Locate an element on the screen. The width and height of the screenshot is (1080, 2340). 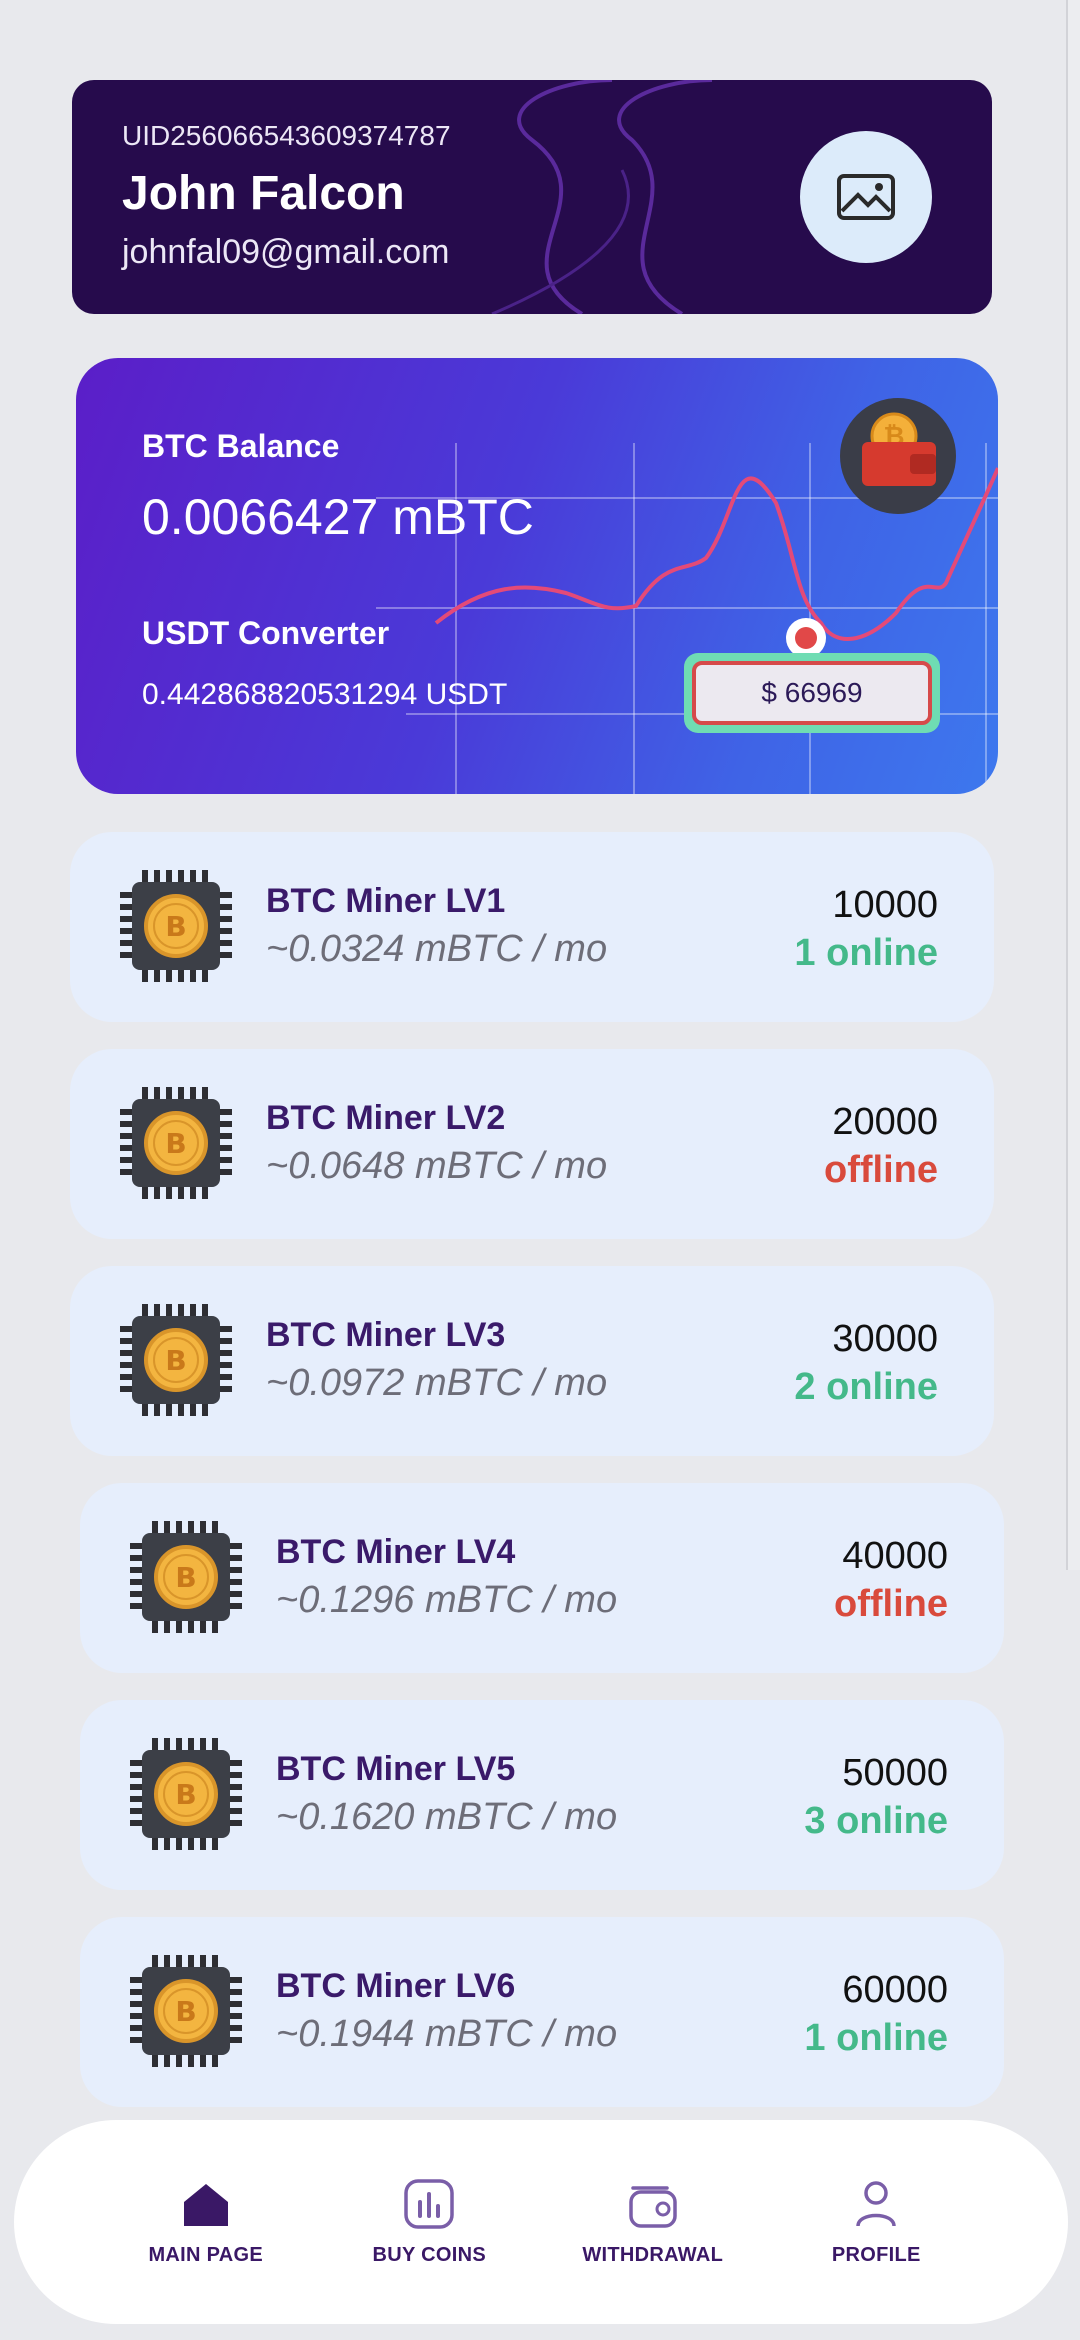
user-id: UID256066543609374787 is located at coordinates (286, 135).